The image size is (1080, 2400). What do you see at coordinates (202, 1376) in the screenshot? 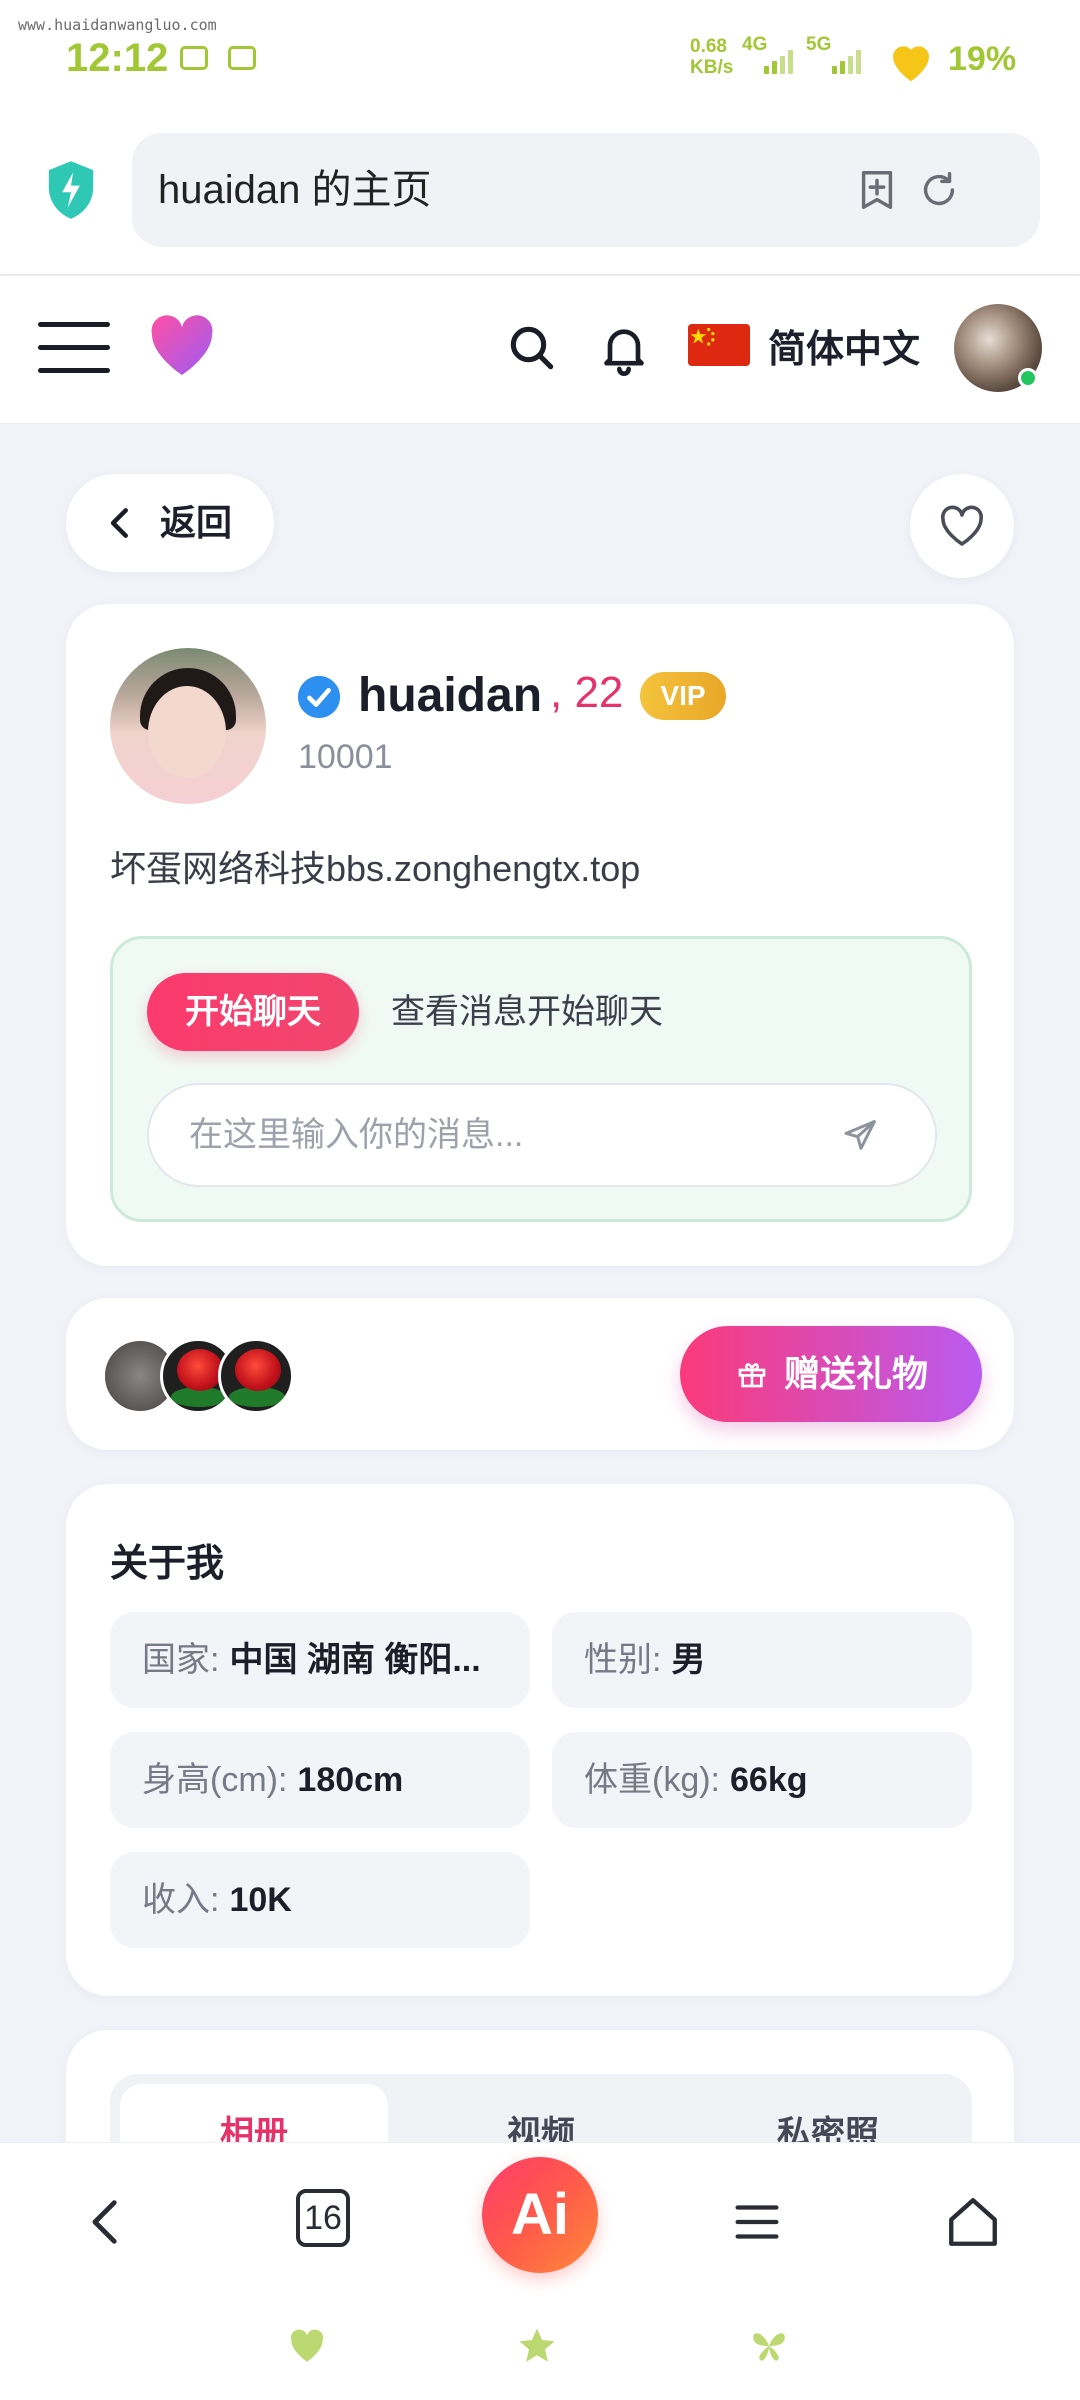
I see `gift-sender-avatars` at bounding box center [202, 1376].